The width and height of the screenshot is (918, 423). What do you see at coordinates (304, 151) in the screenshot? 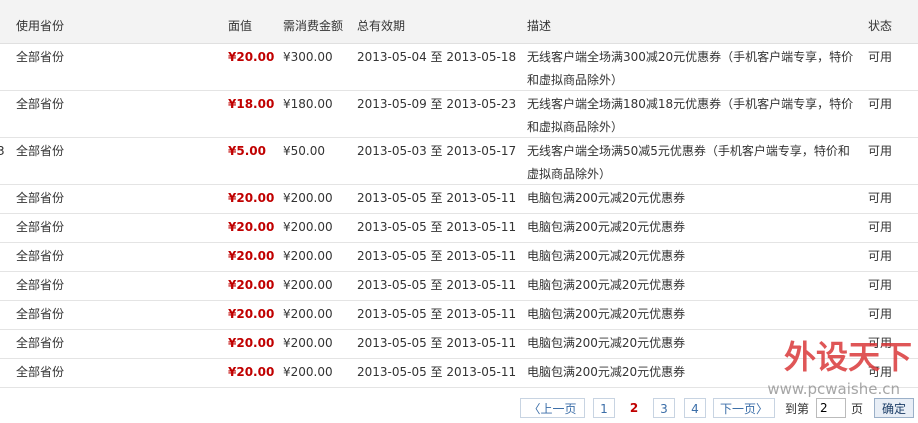
I see `row-min-amount: ¥50.00` at bounding box center [304, 151].